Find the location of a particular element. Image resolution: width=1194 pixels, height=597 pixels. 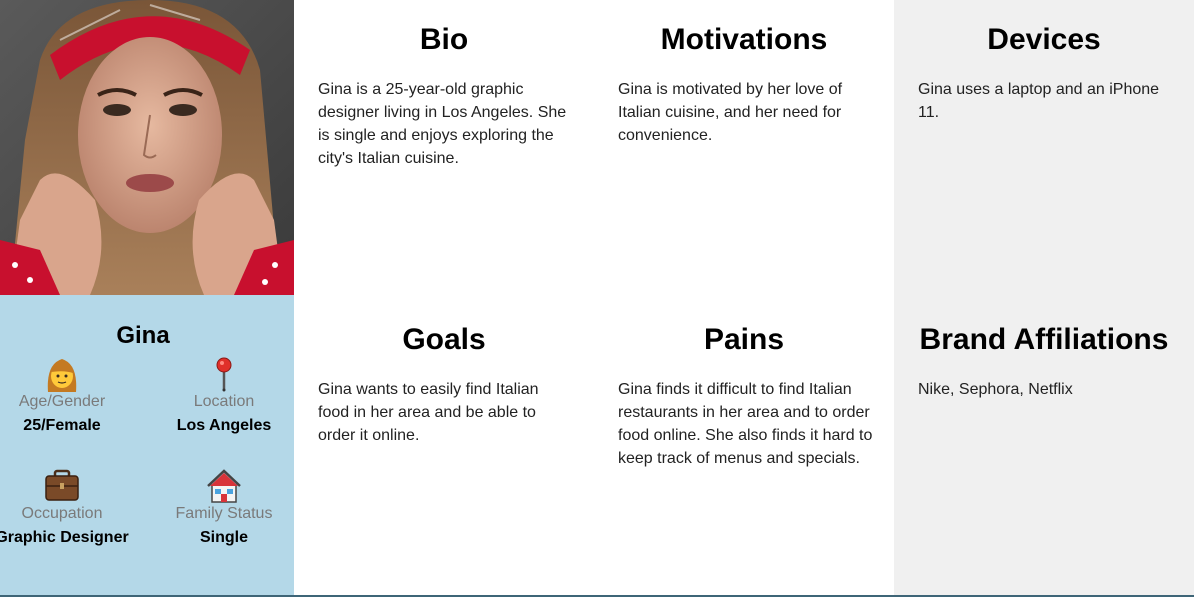

stat-value: Single is located at coordinates (223, 537).